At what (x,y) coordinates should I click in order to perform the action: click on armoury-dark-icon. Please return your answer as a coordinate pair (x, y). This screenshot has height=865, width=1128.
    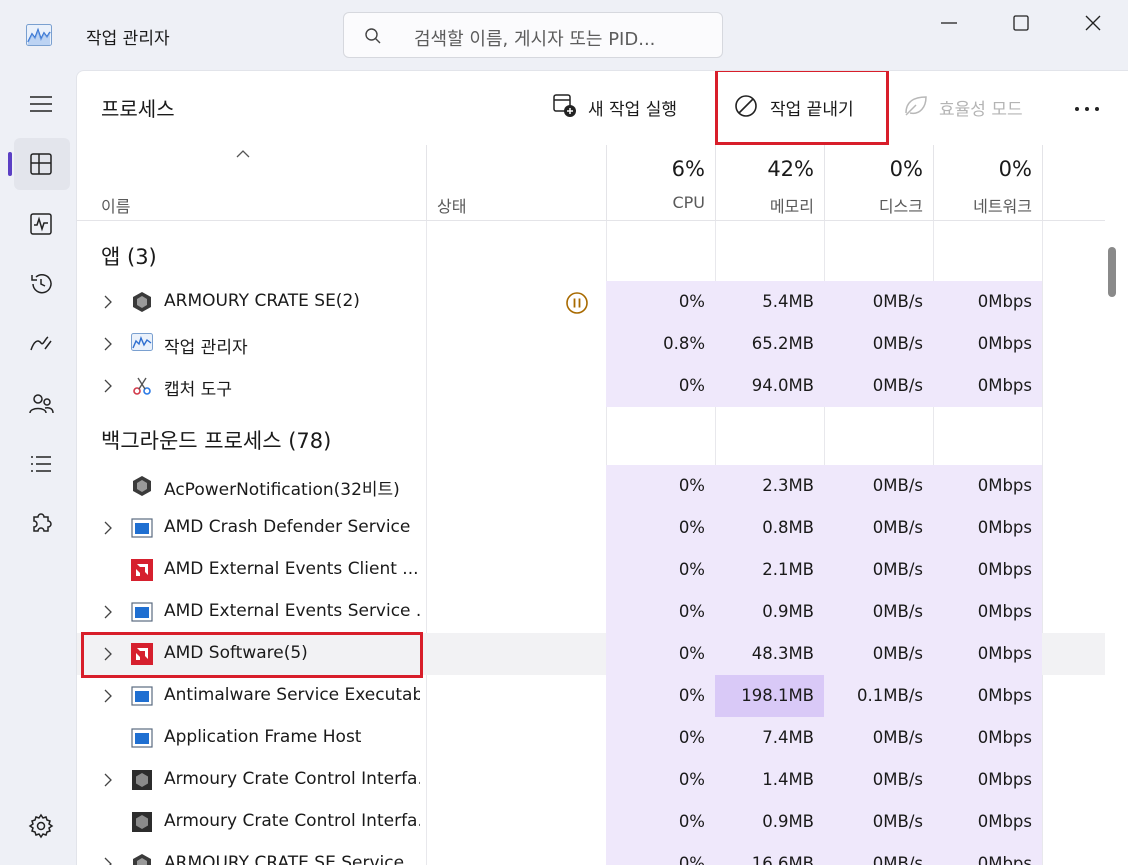
    Looking at the image, I should click on (142, 780).